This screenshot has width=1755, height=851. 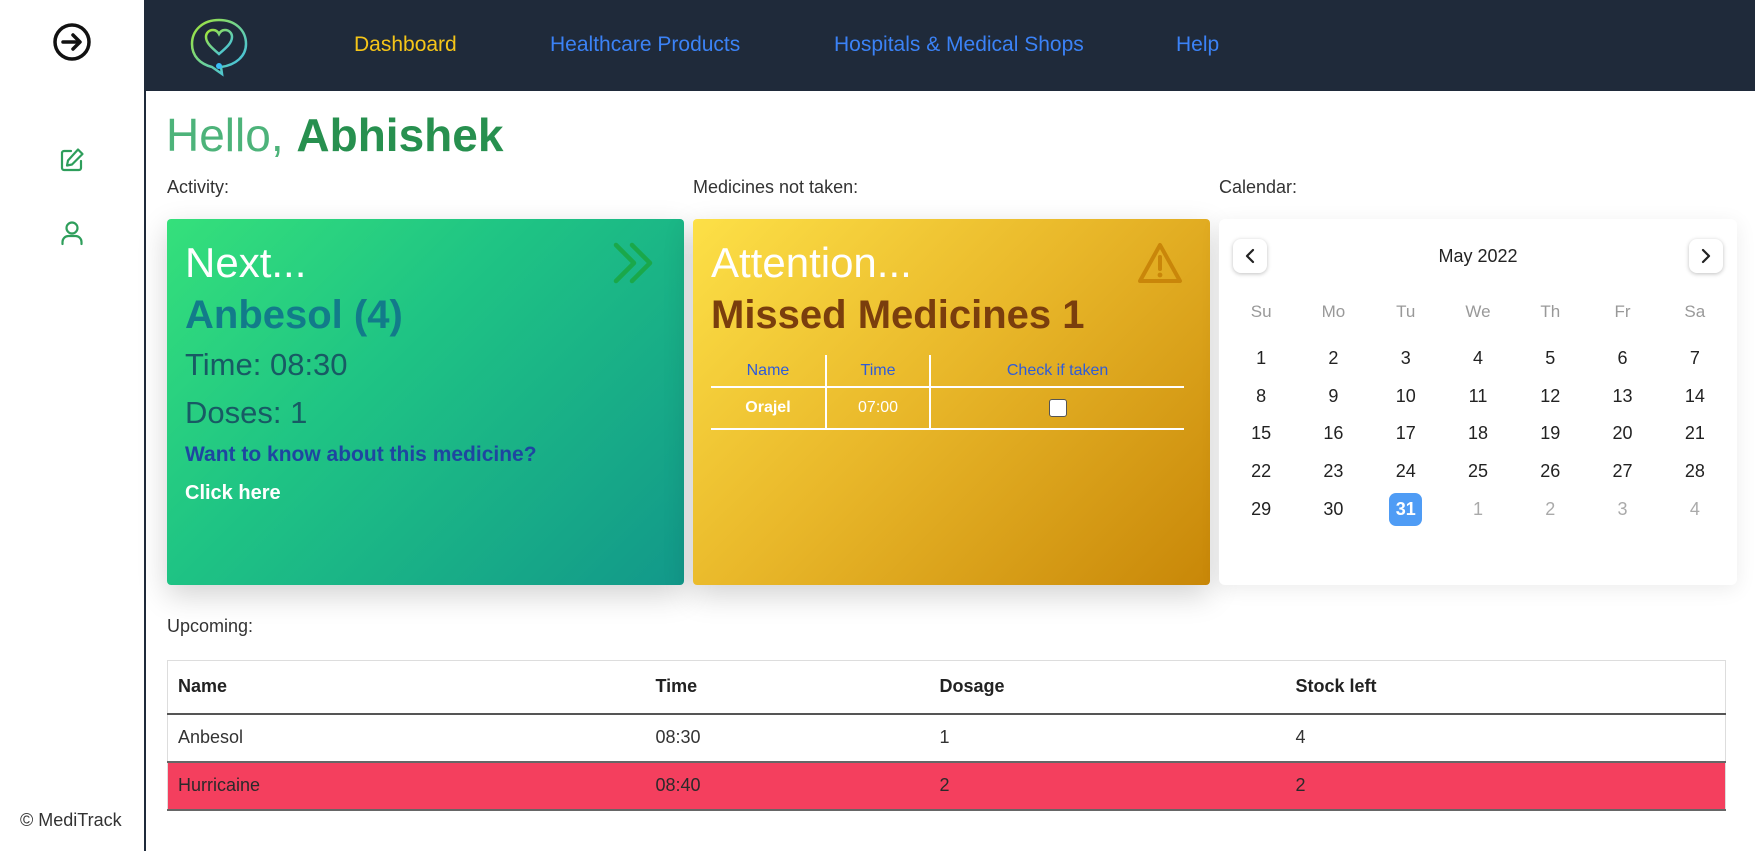 I want to click on missed-row-check-cell, so click(x=1056, y=408).